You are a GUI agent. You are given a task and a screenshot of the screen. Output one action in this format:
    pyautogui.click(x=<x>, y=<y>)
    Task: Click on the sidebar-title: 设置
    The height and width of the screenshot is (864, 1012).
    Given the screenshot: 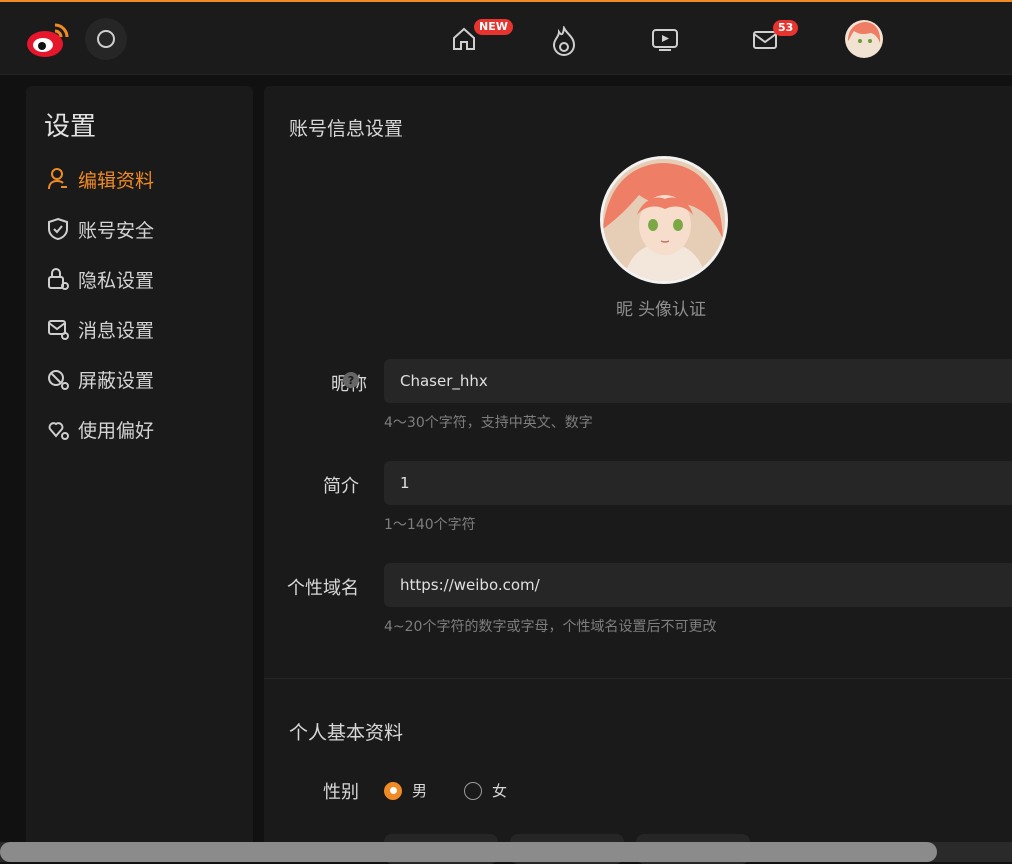 What is the action you would take?
    pyautogui.click(x=70, y=127)
    